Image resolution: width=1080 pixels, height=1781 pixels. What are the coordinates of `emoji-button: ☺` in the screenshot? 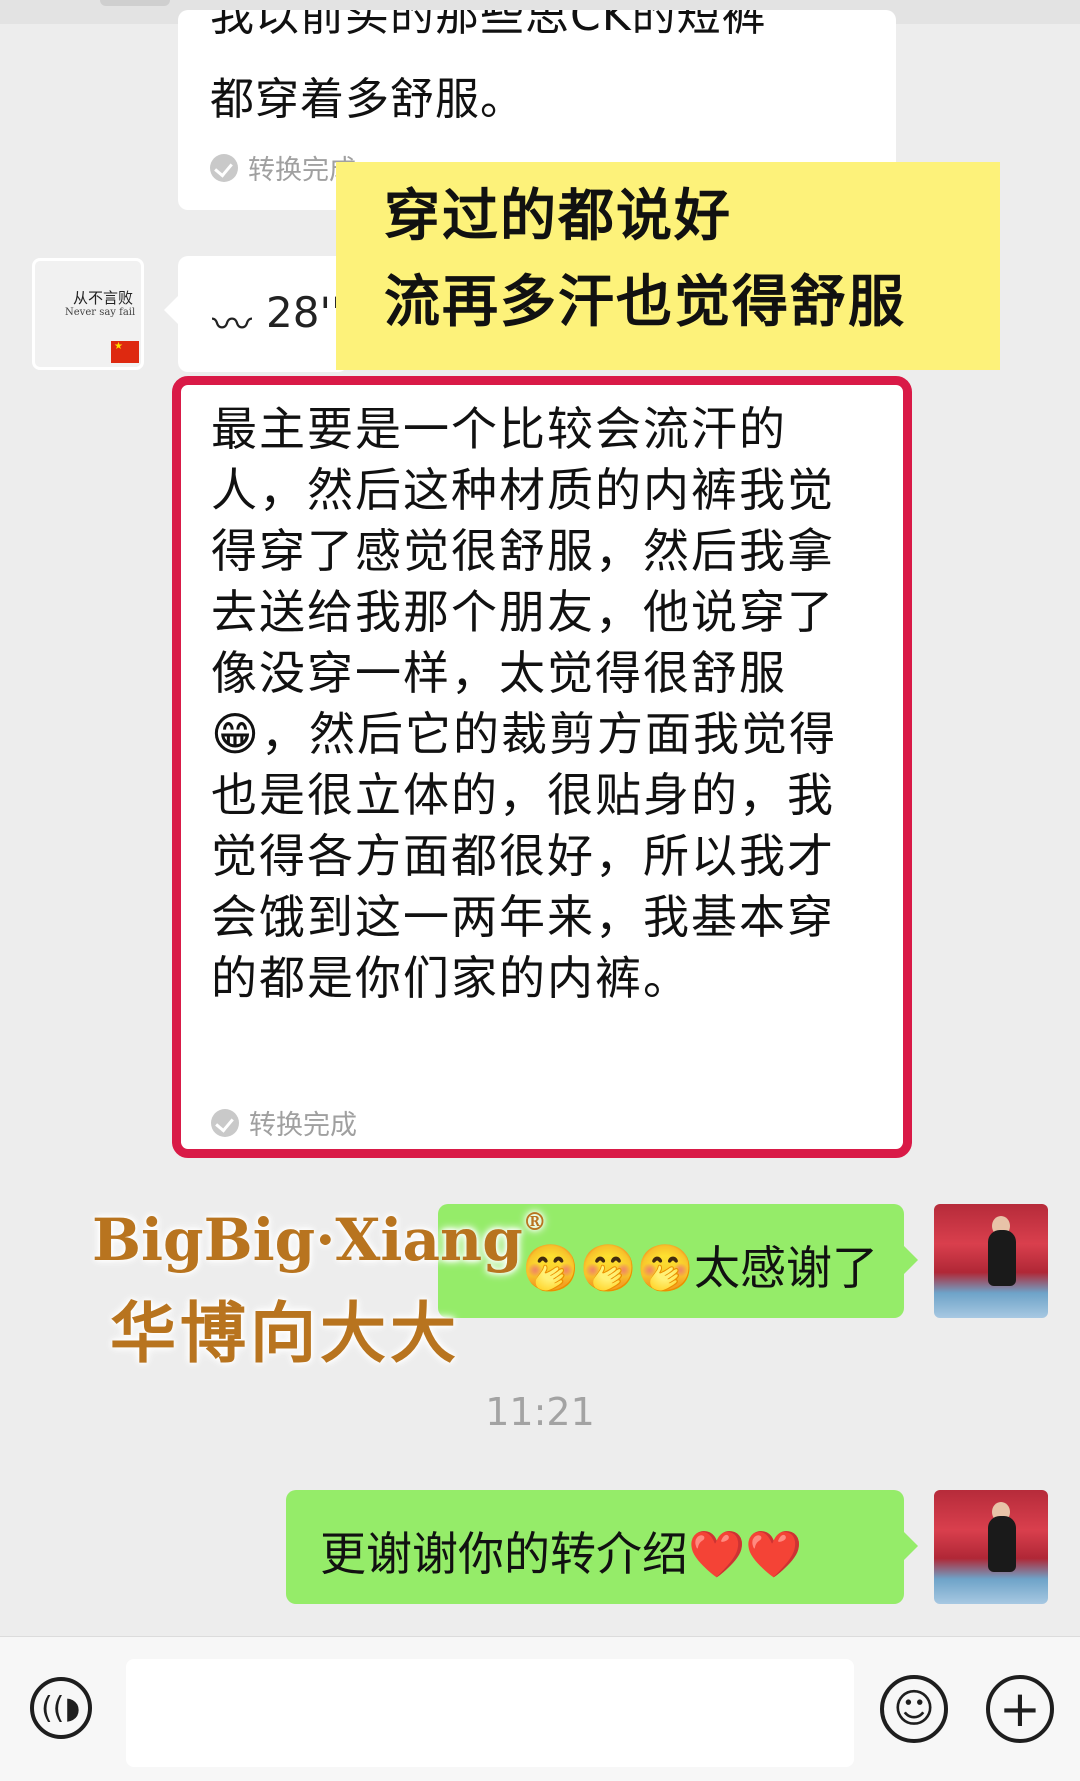 It's located at (914, 1709).